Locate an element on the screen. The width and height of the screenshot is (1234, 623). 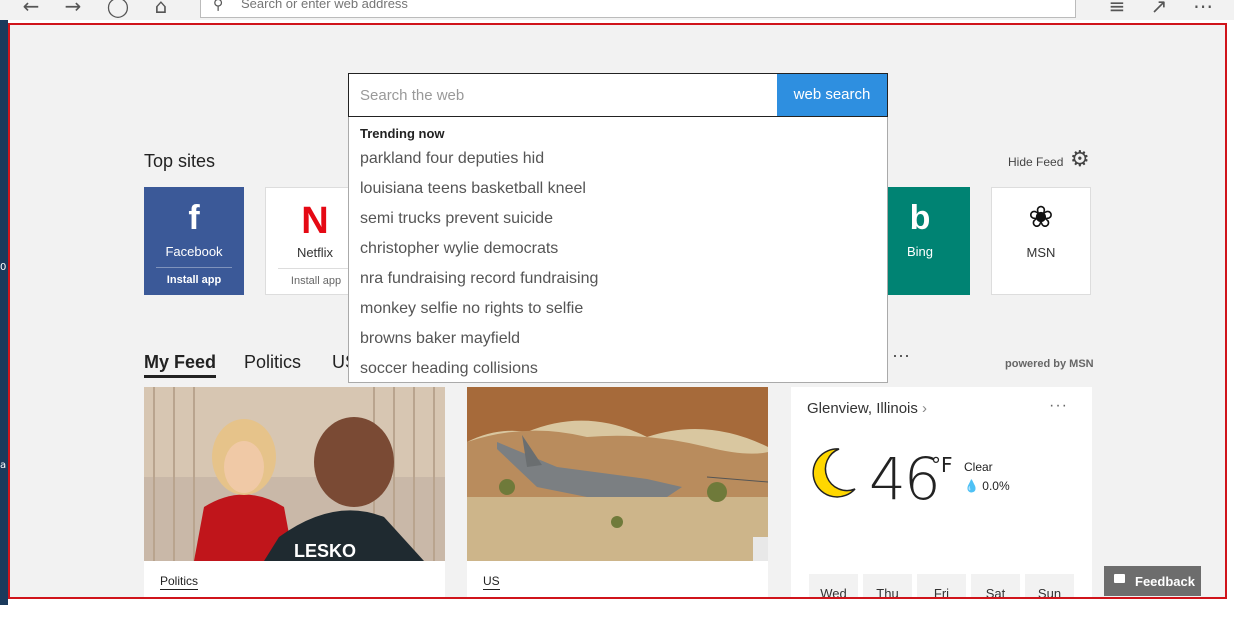
news-category-link: US is located at coordinates (491, 582).